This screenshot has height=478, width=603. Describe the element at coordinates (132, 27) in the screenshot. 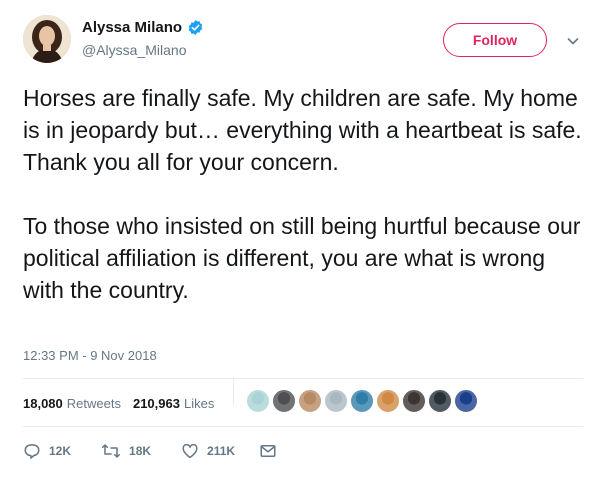

I see `display-name: Alyssa Milano` at that location.